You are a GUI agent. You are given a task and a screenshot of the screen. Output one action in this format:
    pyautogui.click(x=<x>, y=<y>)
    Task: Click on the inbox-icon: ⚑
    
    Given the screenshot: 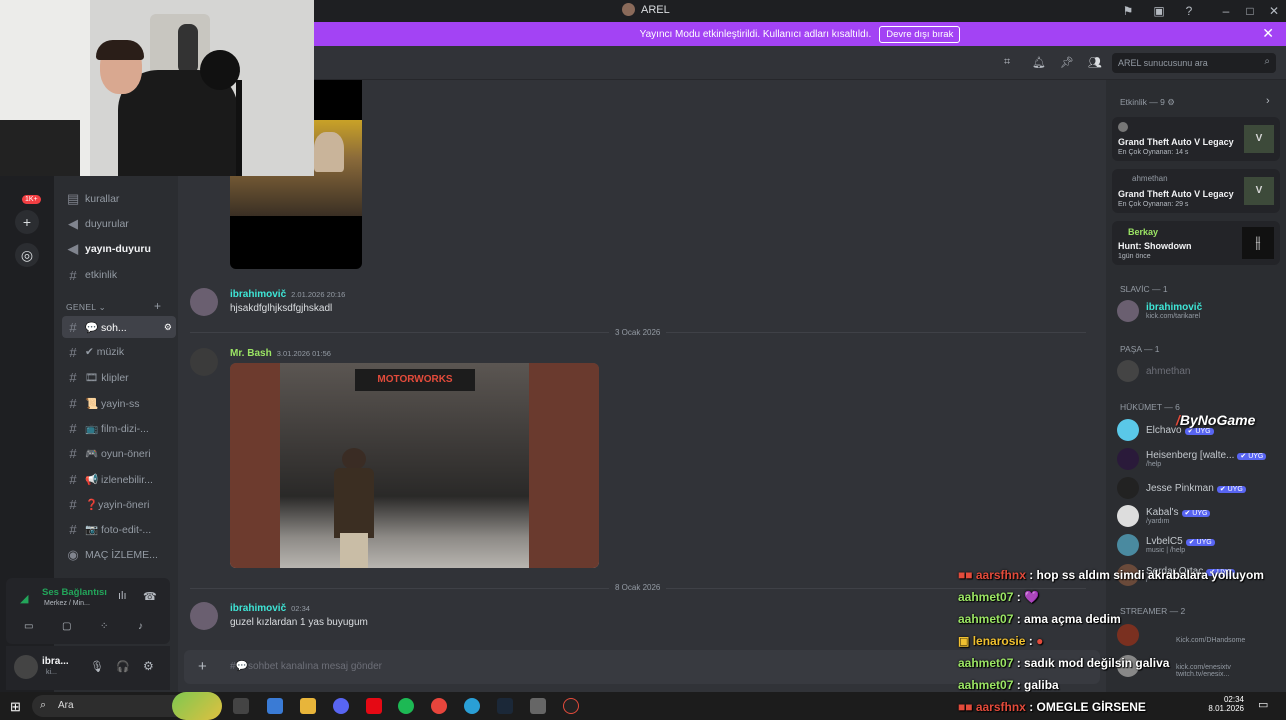 What is the action you would take?
    pyautogui.click(x=1128, y=11)
    